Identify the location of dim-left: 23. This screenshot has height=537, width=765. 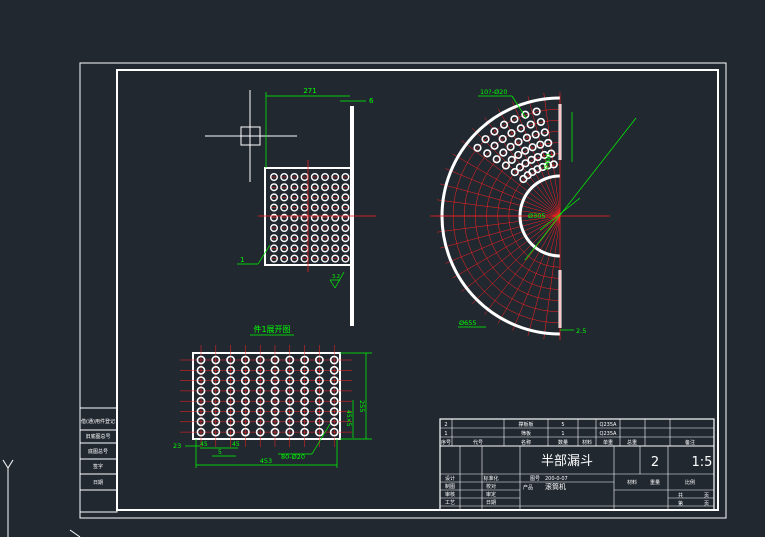
(177, 446).